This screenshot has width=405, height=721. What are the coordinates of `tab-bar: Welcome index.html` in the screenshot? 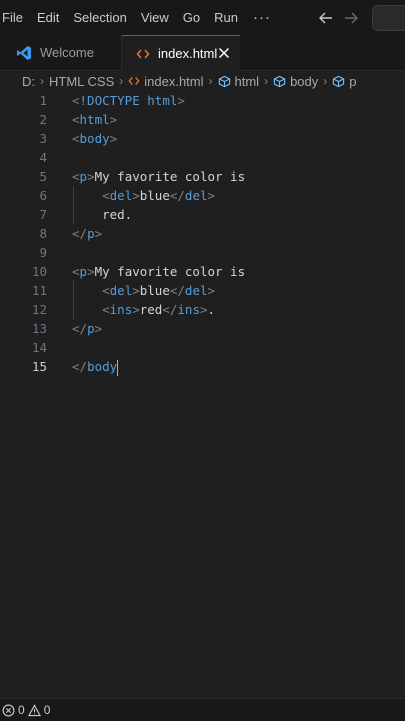 It's located at (202, 53).